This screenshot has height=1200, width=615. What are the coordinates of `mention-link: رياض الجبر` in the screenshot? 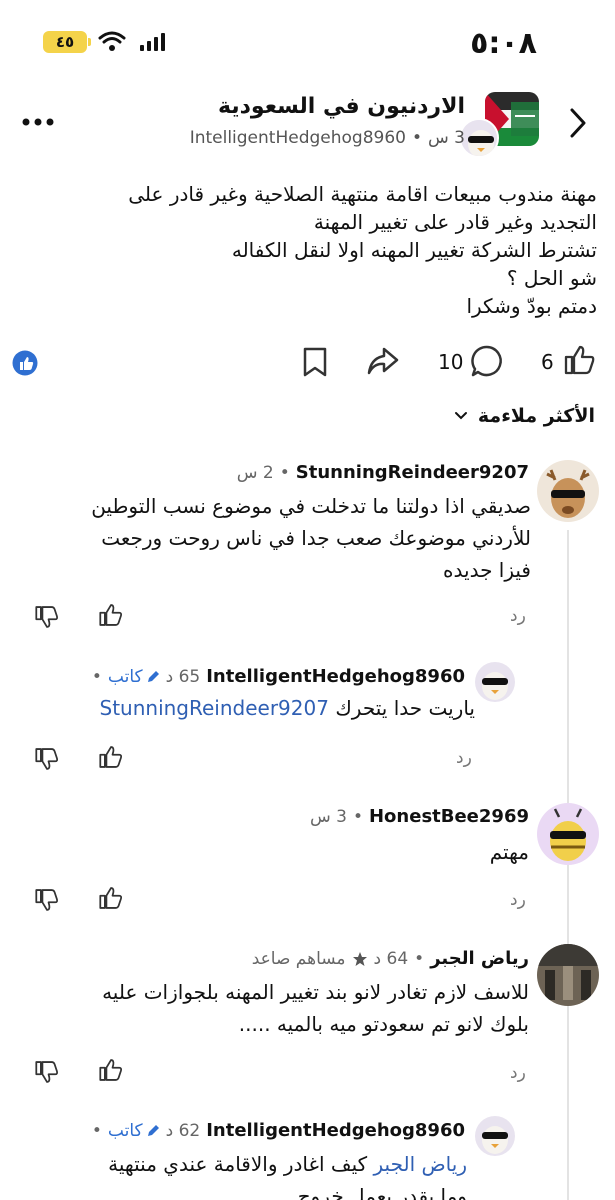 It's located at (421, 1164).